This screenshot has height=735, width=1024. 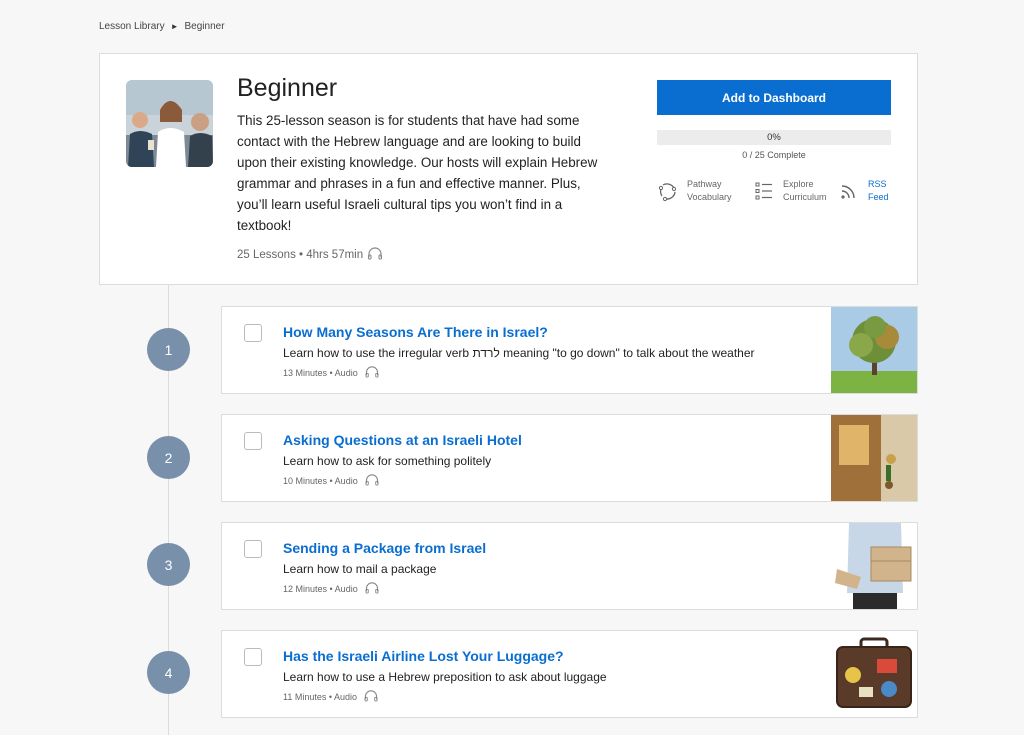 I want to click on pathway-label-line2: Vocabulary, so click(x=709, y=197).